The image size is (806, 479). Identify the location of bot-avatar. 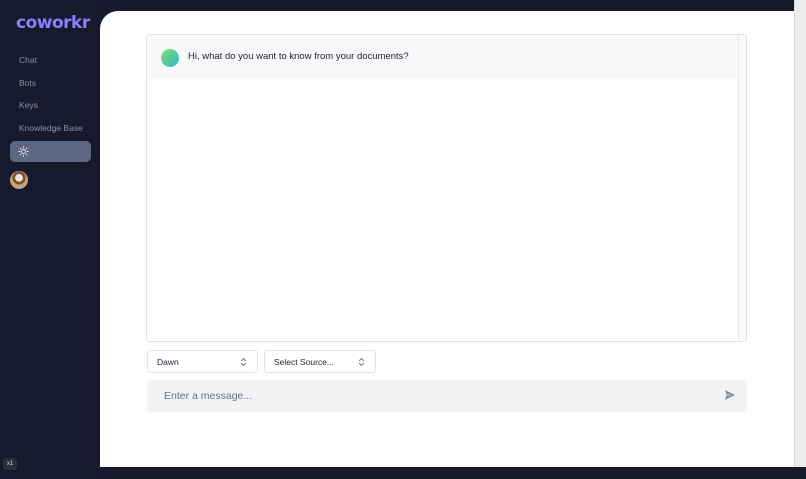
(170, 58).